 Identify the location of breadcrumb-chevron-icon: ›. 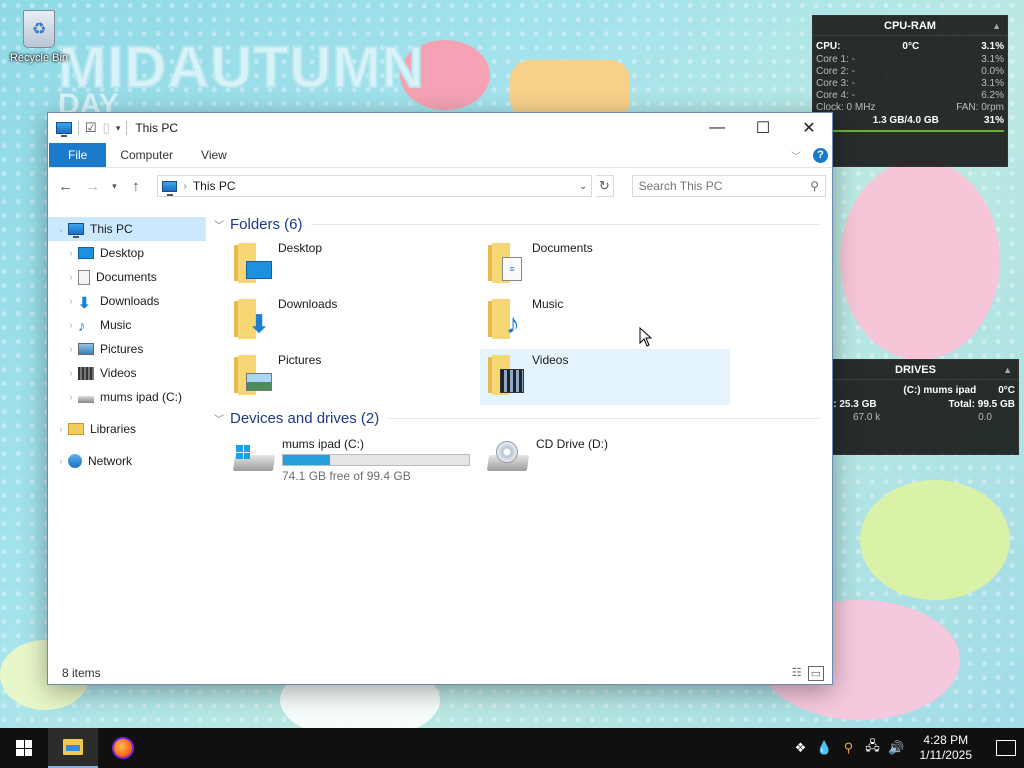
(184, 186).